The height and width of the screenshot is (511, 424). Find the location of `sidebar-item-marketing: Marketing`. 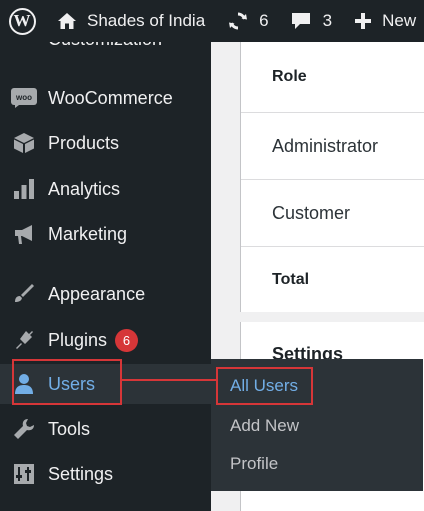

sidebar-item-marketing: Marketing is located at coordinates (105, 234).